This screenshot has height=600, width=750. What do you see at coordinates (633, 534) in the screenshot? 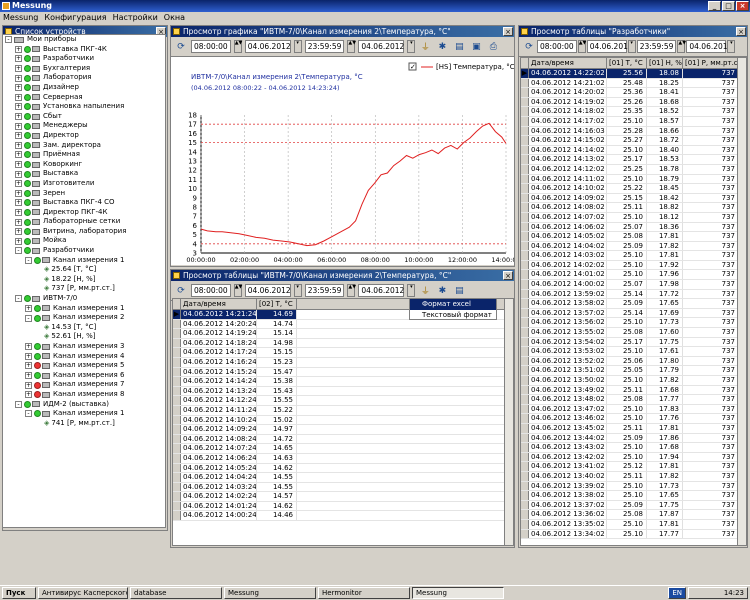
I see `table-row: 04.06.2012 13:34:02 25.10 17.77 737` at bounding box center [633, 534].